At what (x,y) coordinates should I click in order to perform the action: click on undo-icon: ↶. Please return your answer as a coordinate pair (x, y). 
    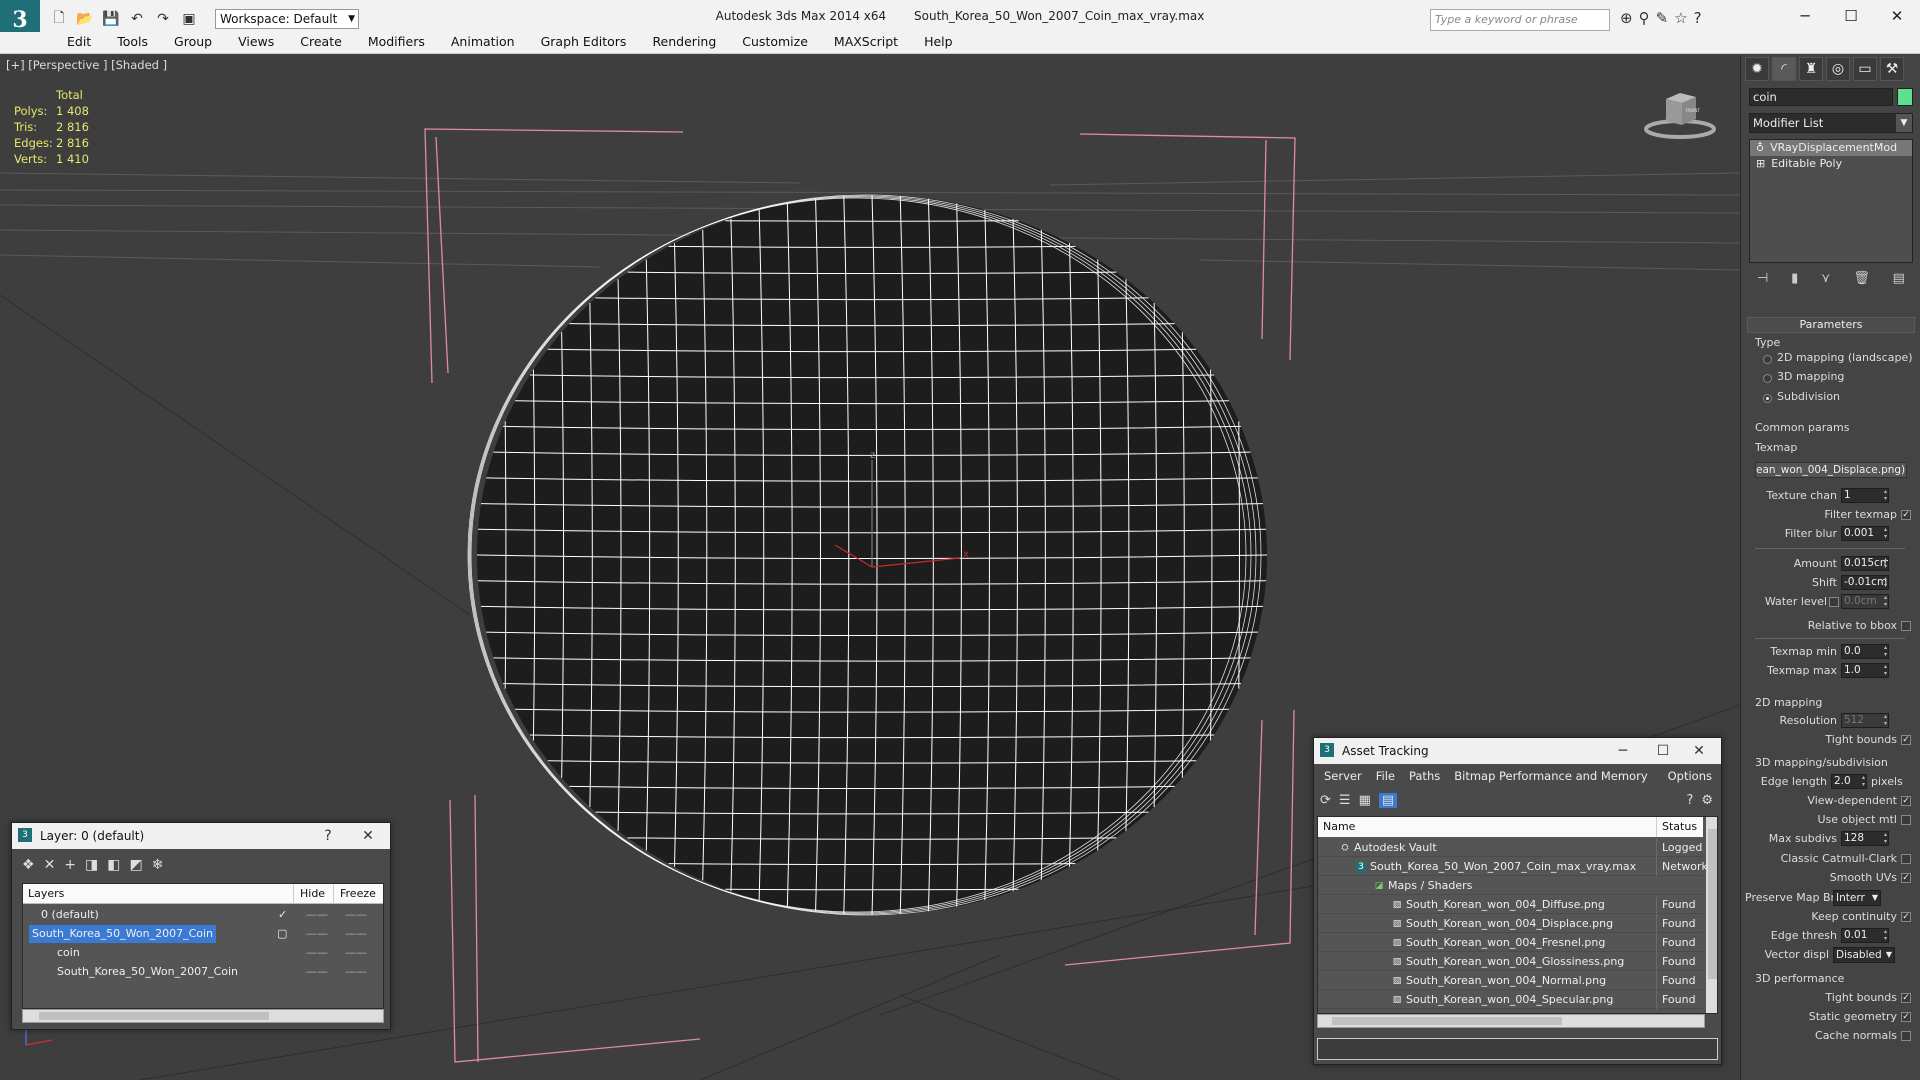
    Looking at the image, I should click on (137, 19).